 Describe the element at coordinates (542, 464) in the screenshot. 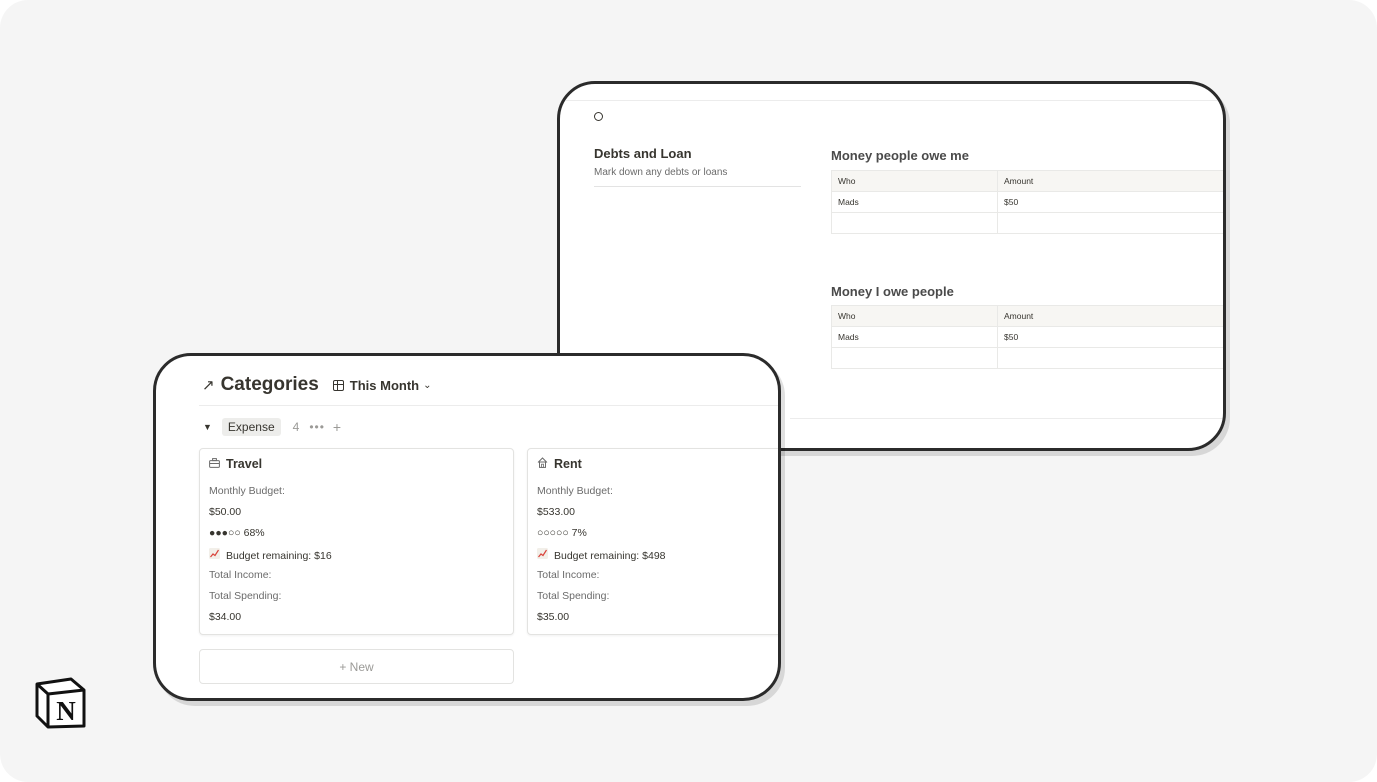

I see `house-icon` at that location.